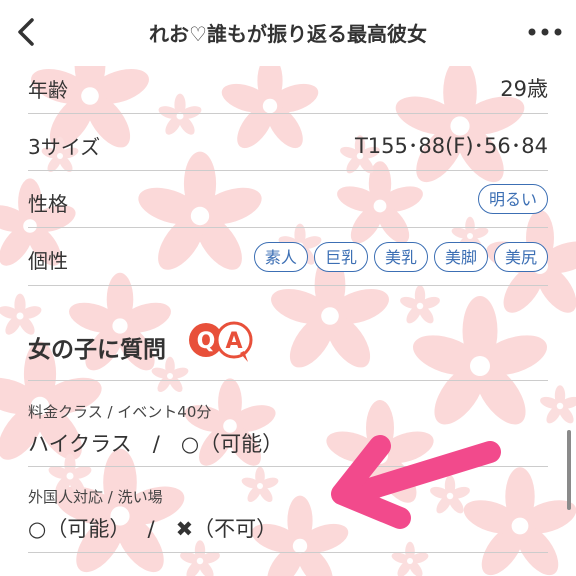 The height and width of the screenshot is (576, 576). I want to click on trait-tag: 美尻, so click(520, 257).